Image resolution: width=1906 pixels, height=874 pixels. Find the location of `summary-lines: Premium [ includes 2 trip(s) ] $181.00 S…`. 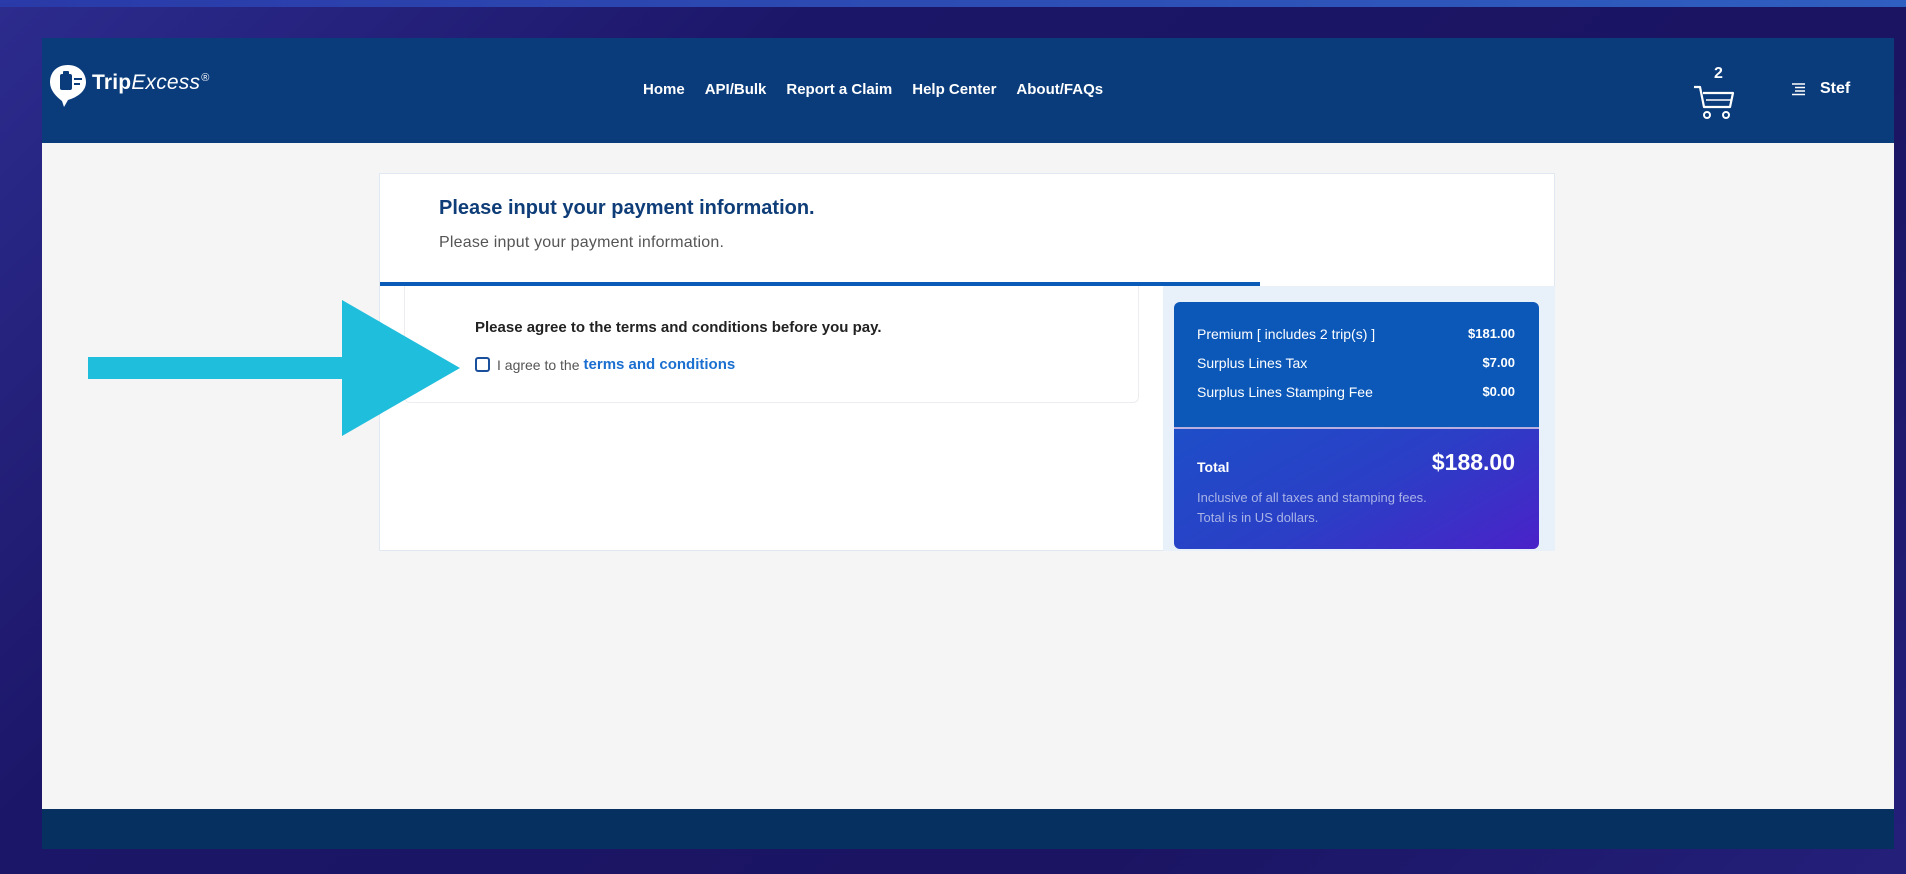

summary-lines: Premium [ includes 2 trip(s) ] $181.00 S… is located at coordinates (1356, 364).